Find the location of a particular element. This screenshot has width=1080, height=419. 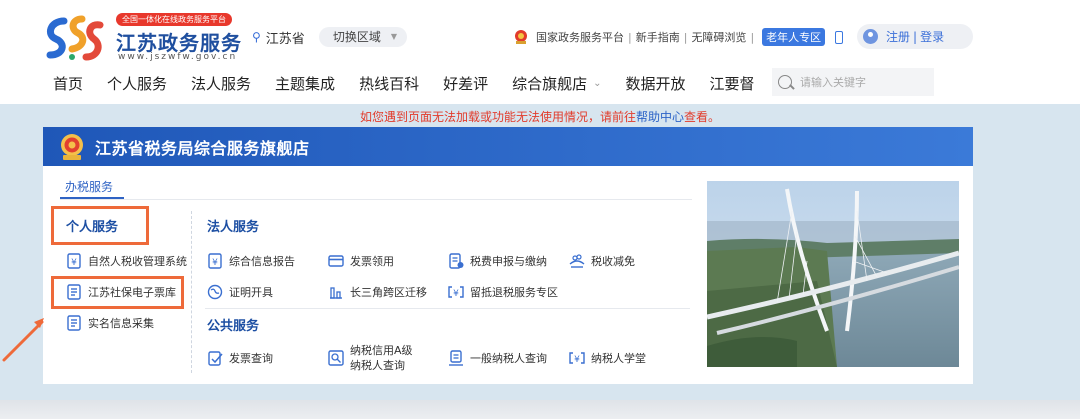

auth-box: 注册 | 登录 is located at coordinates (915, 36).